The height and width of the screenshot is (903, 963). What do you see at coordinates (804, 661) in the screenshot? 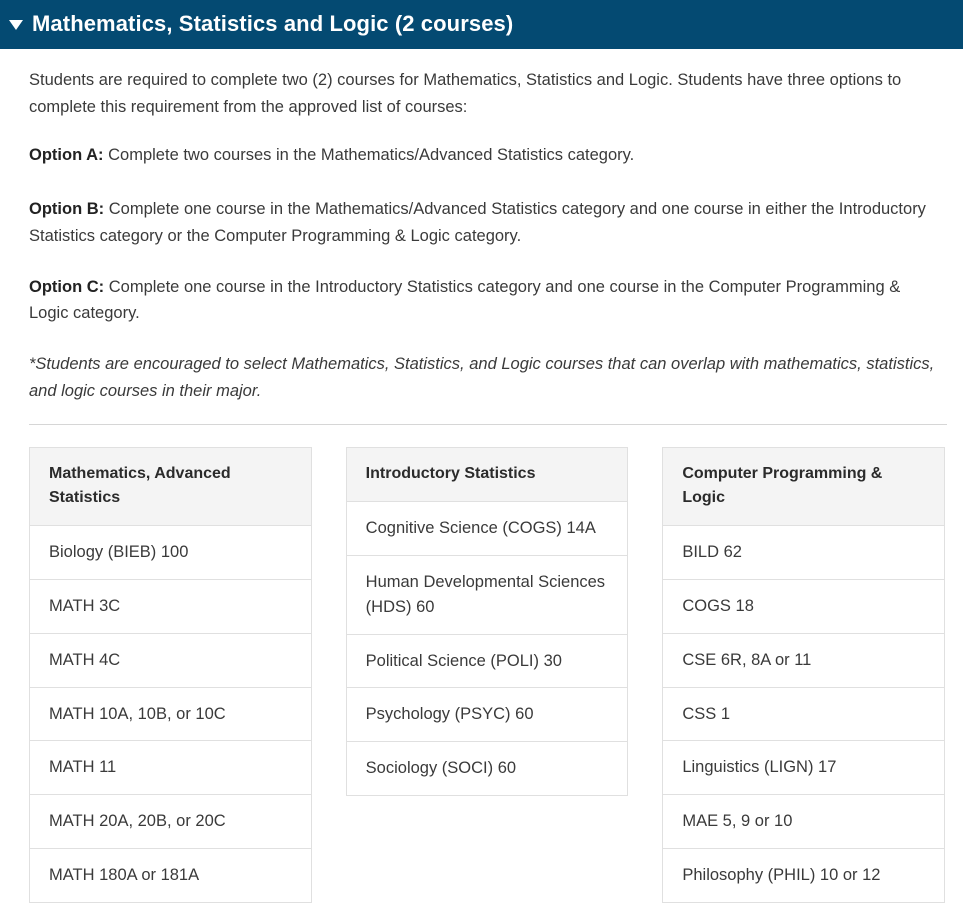
I see `table-row: CSE 6R, 8A or 11` at bounding box center [804, 661].